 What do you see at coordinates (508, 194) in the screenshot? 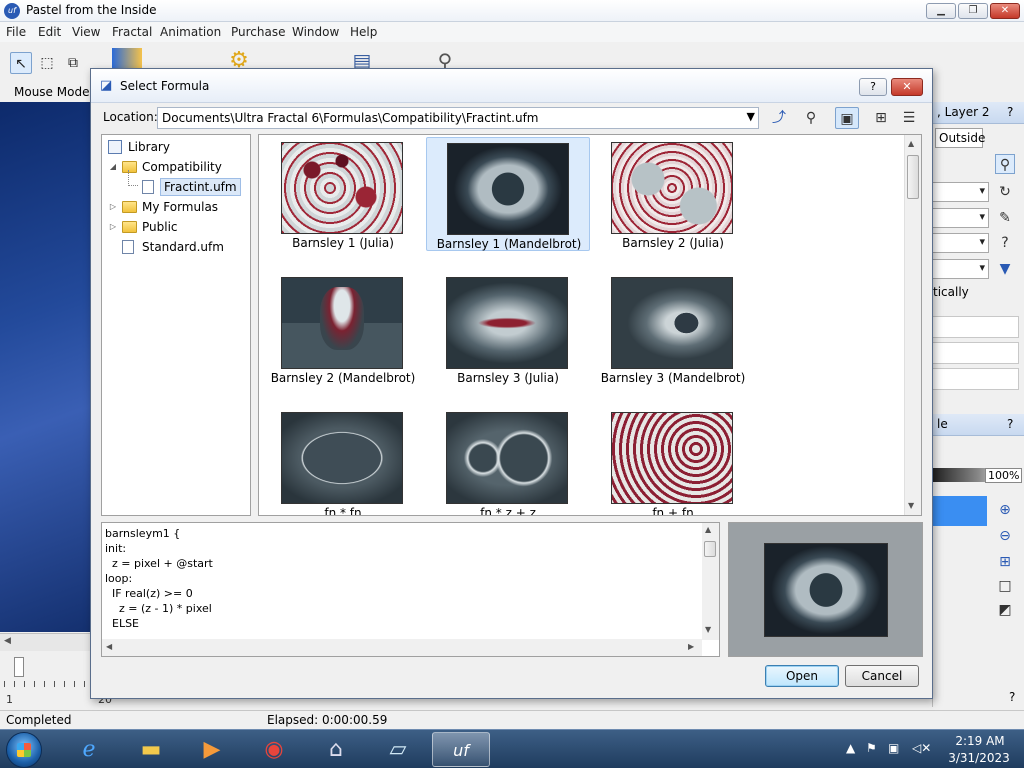
I see `formula-tile-selected: Barnsley 1 (Mandelbrot)` at bounding box center [508, 194].